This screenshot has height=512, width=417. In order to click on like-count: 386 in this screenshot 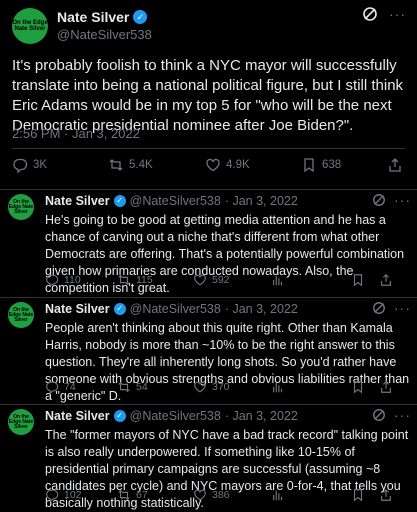, I will do `click(221, 495)`.